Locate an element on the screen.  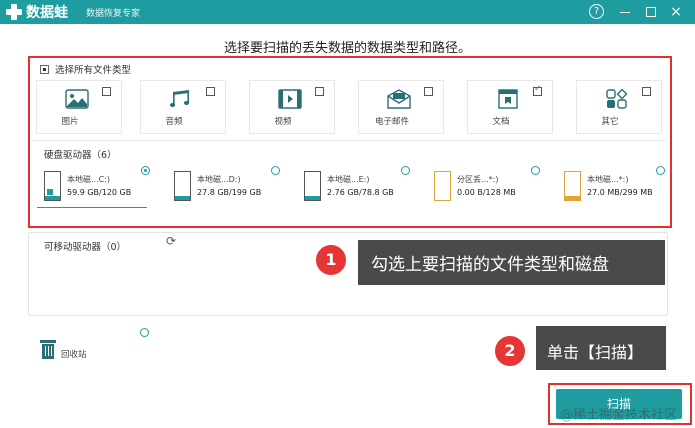
file-type-label: 其它 is located at coordinates (610, 122).